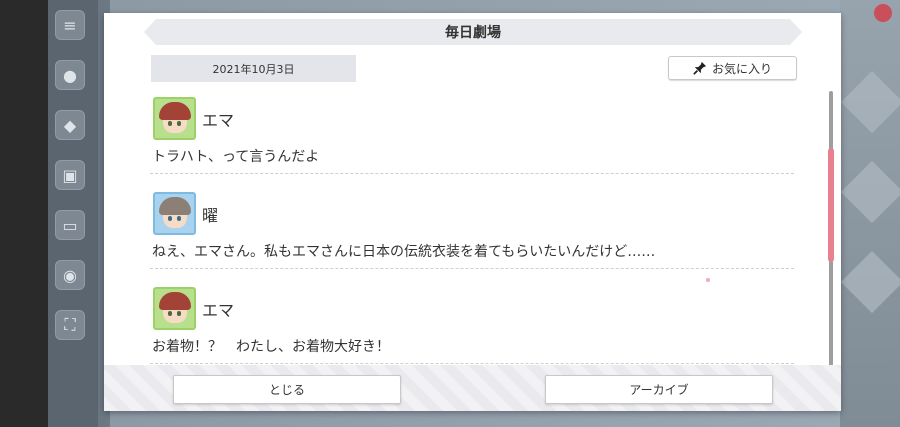 The height and width of the screenshot is (427, 900). What do you see at coordinates (70, 275) in the screenshot?
I see `character-icon: ◉` at bounding box center [70, 275].